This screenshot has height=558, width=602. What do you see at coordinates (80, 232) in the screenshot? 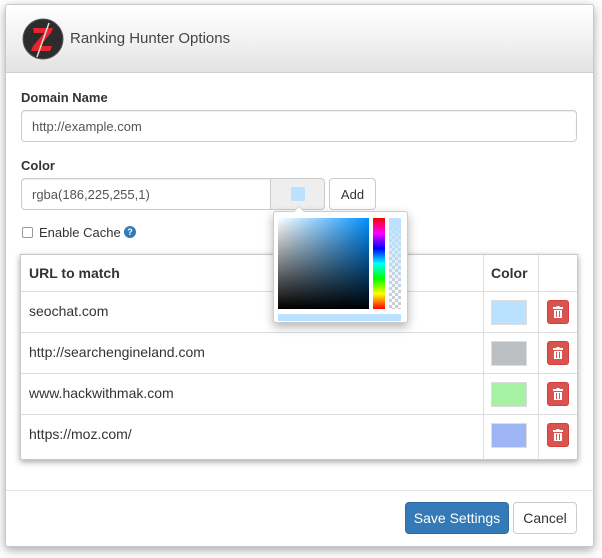
I see `enable-cache-label: Enable Cache` at bounding box center [80, 232].